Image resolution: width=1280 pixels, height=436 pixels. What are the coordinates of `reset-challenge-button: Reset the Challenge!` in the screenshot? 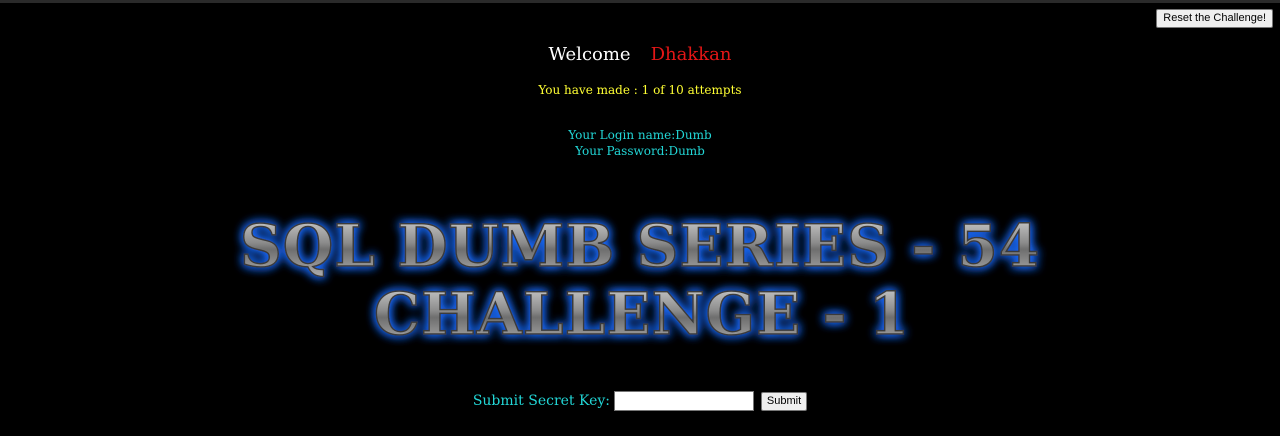 It's located at (1214, 18).